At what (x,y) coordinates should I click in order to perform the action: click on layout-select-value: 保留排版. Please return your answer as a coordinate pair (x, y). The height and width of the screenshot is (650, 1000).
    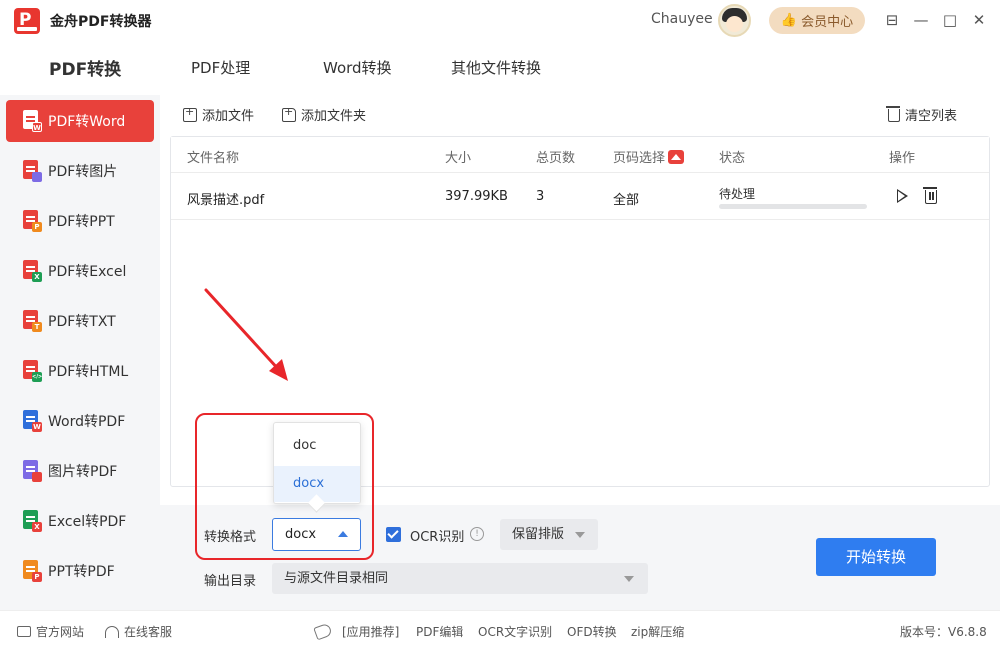
    Looking at the image, I should click on (538, 534).